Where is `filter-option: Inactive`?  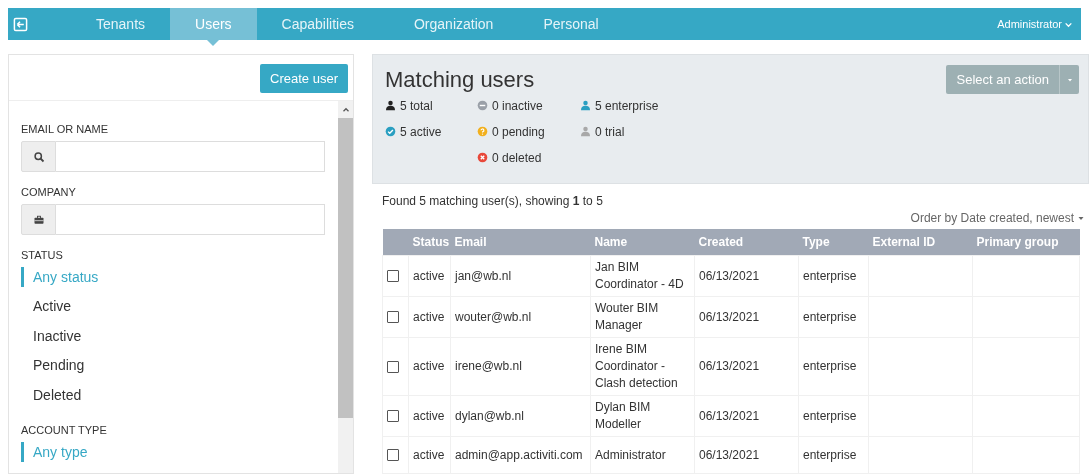 filter-option: Inactive is located at coordinates (173, 336).